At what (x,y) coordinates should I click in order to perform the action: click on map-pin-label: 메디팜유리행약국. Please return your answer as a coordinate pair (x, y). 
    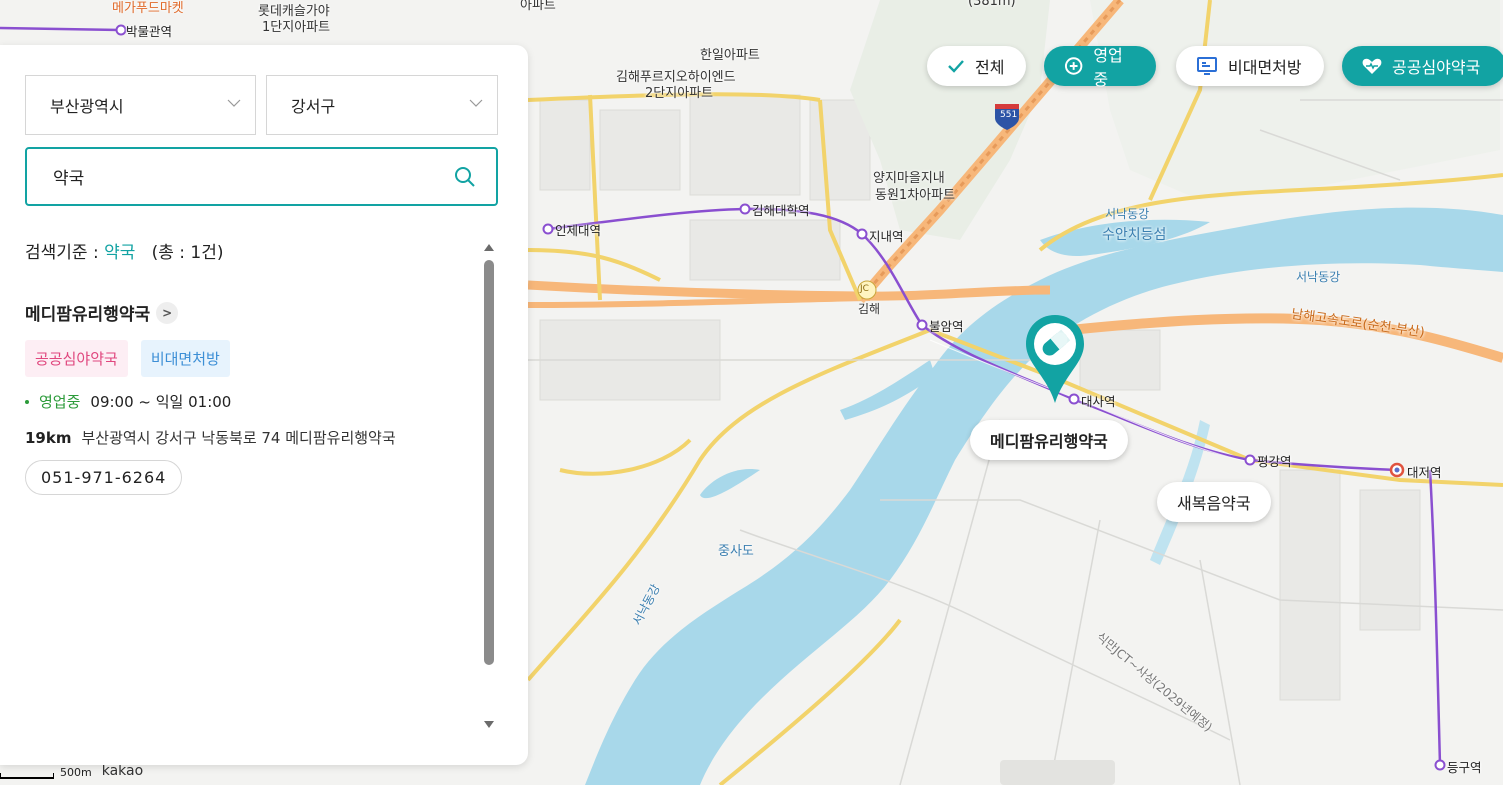
    Looking at the image, I should click on (1049, 440).